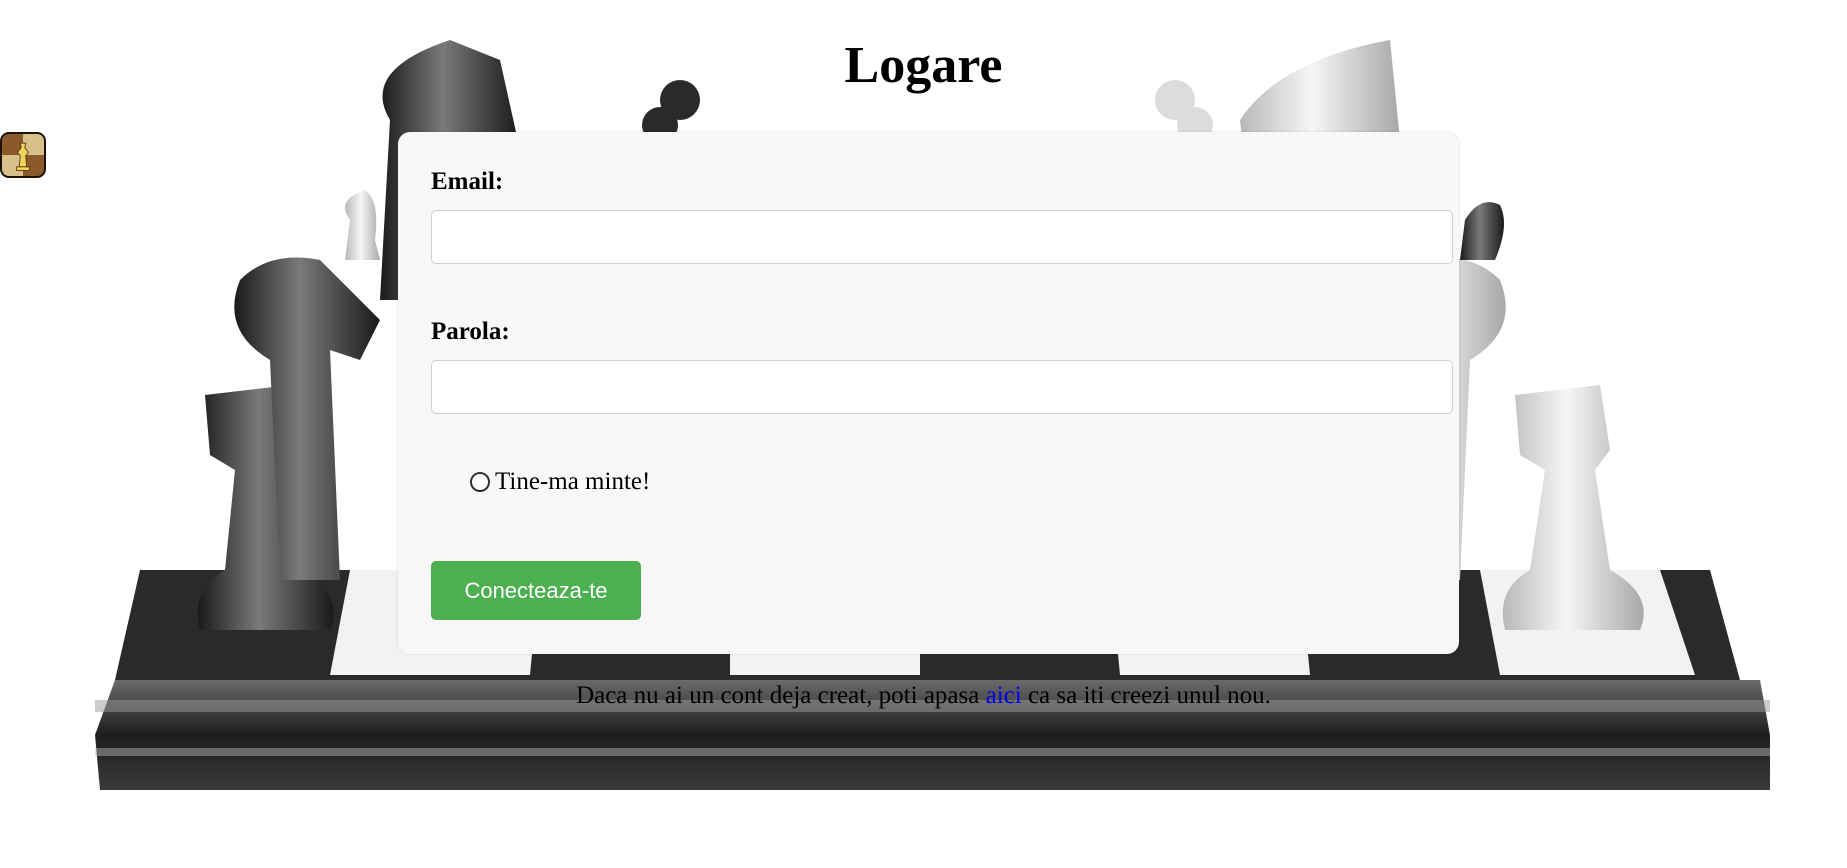 This screenshot has height=868, width=1847. What do you see at coordinates (467, 181) in the screenshot?
I see `email-label: Email:` at bounding box center [467, 181].